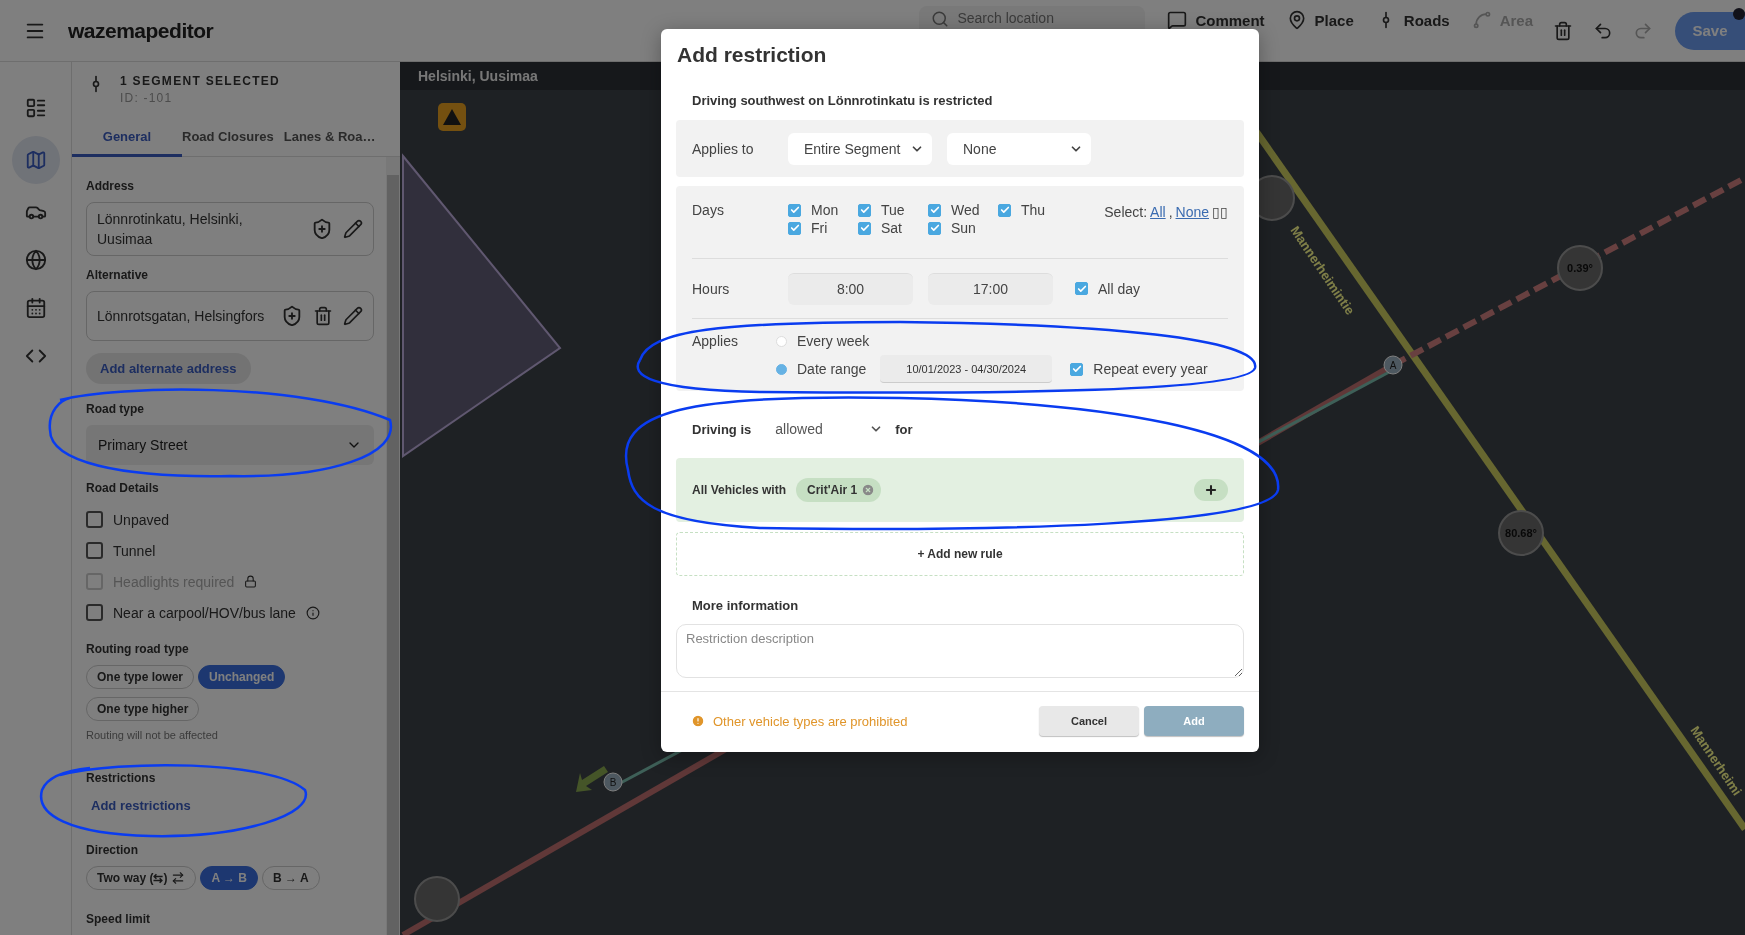 The width and height of the screenshot is (1745, 935). Describe the element at coordinates (152, 735) in the screenshot. I see `routing-note: Routing will not be affected` at that location.